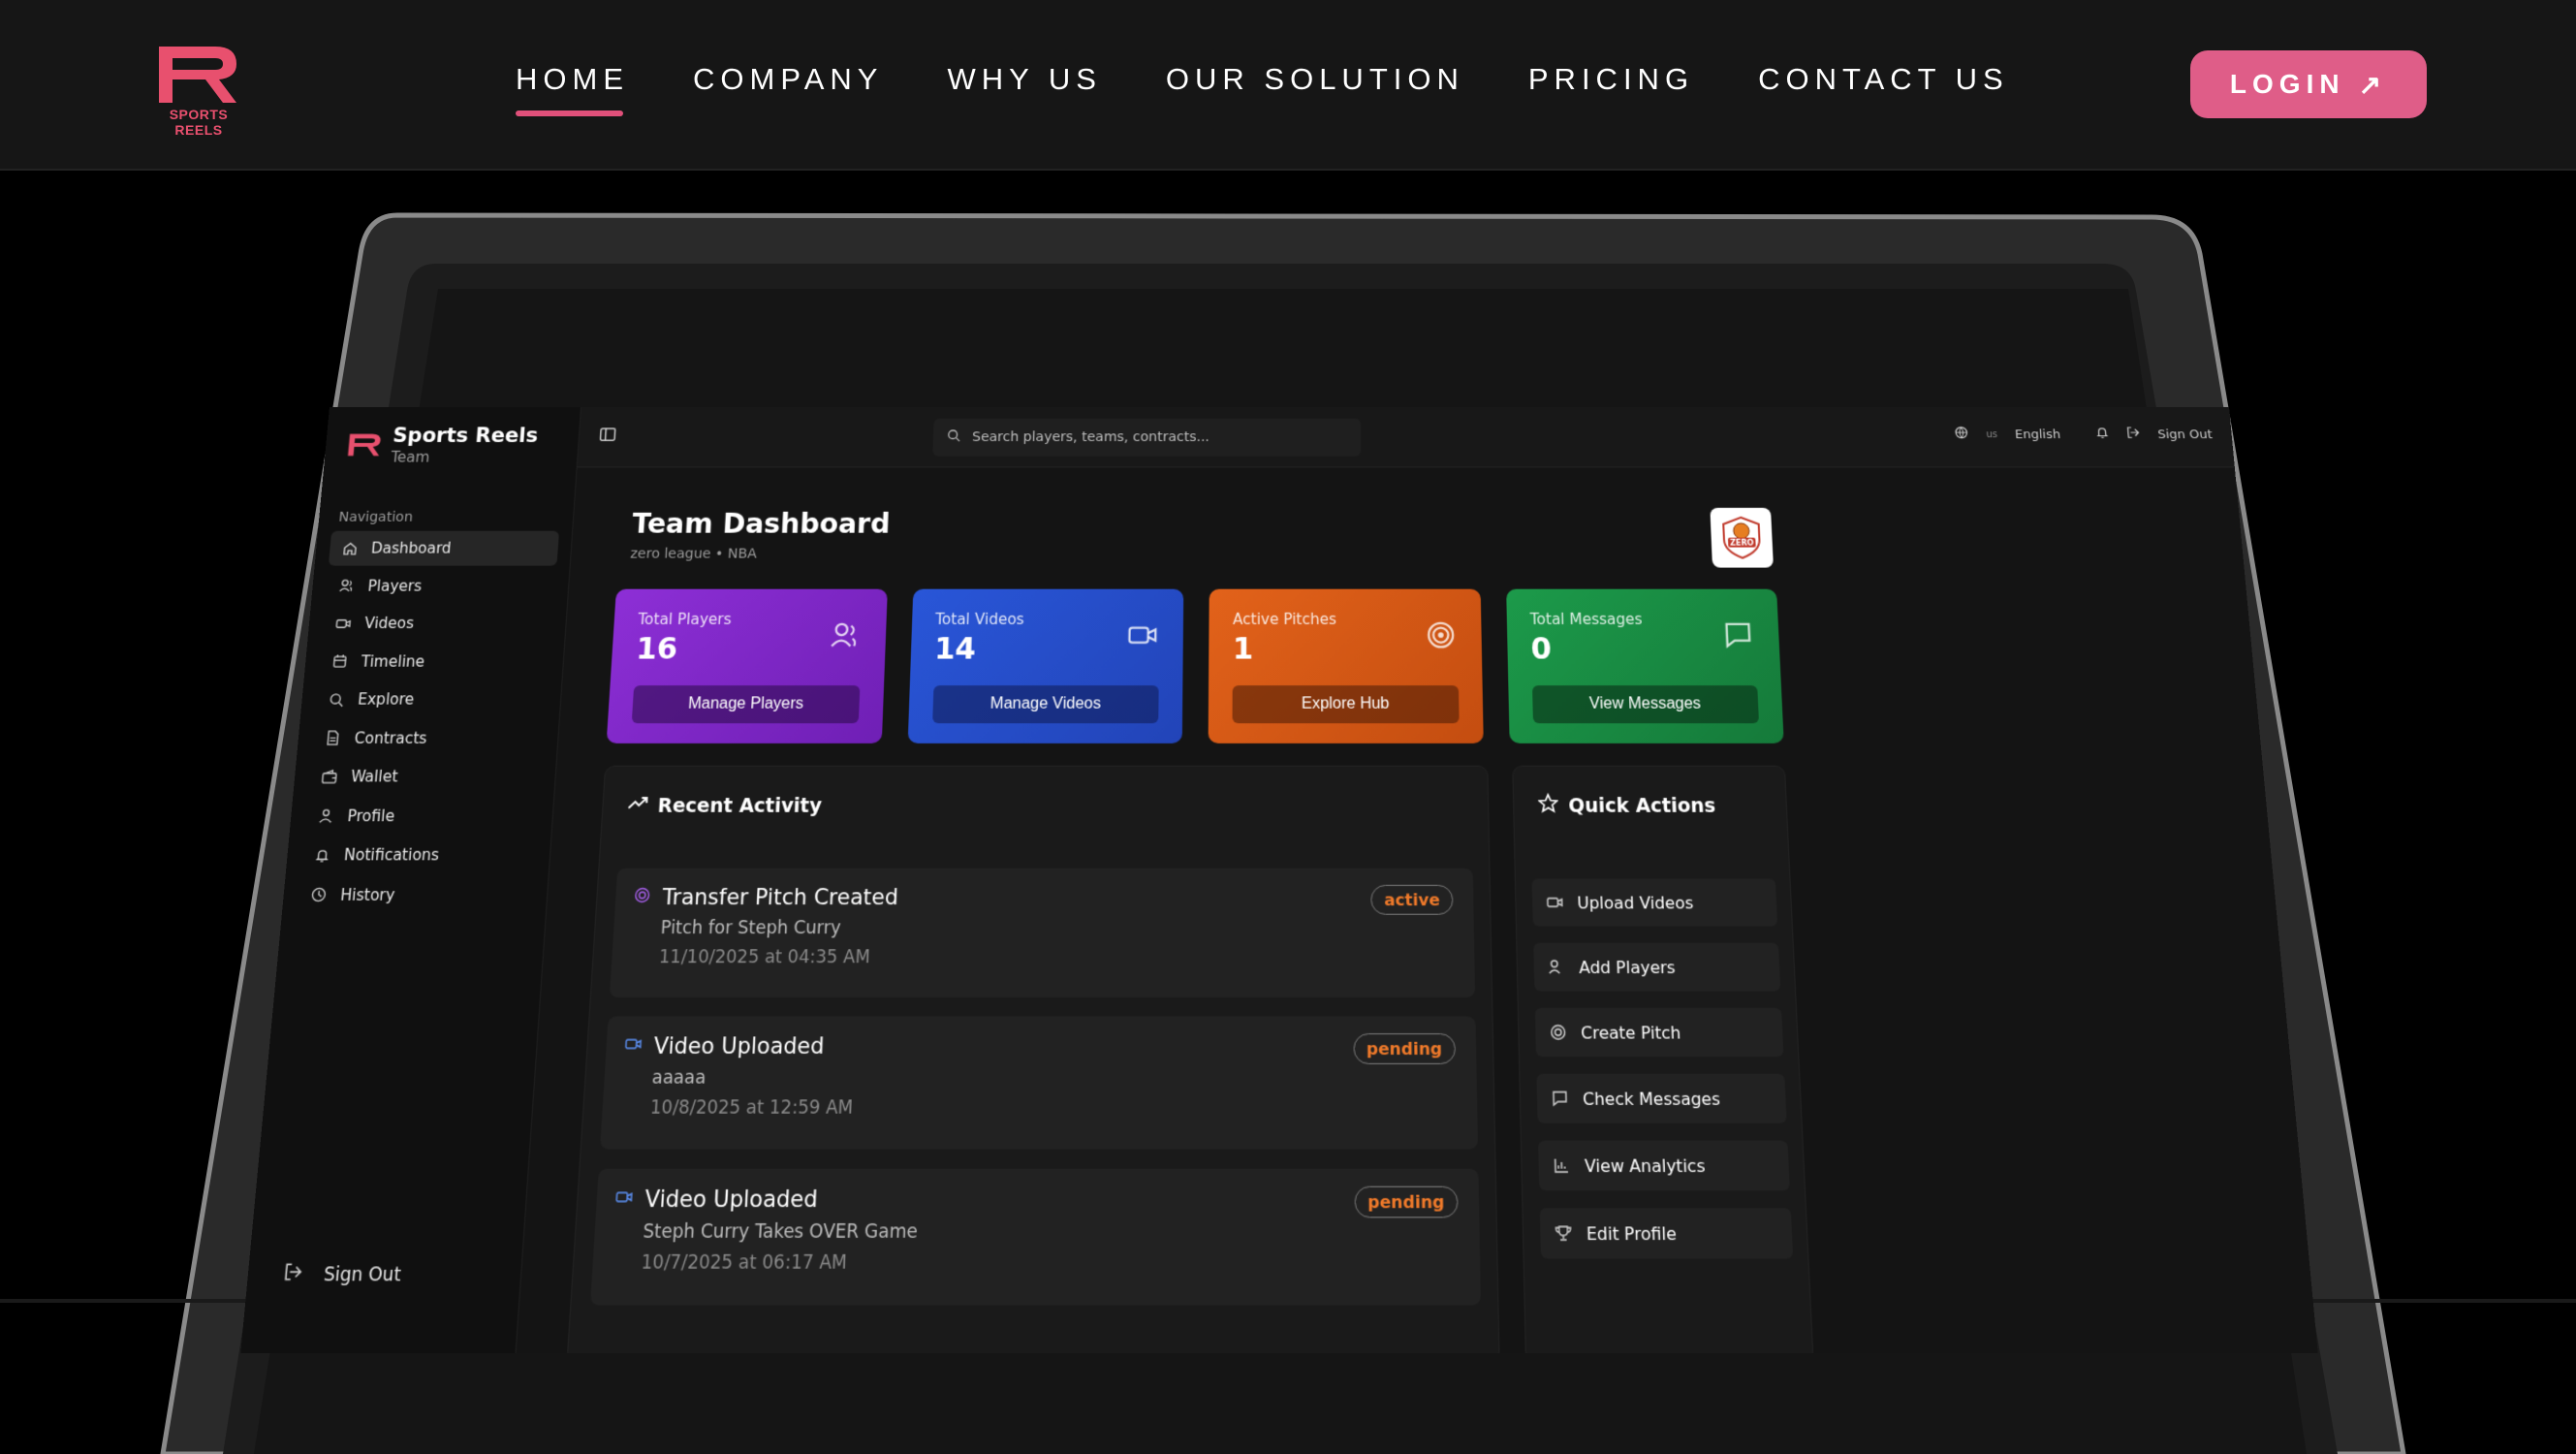 The height and width of the screenshot is (1454, 2576). I want to click on sidebar-item-label: Contracts, so click(390, 737).